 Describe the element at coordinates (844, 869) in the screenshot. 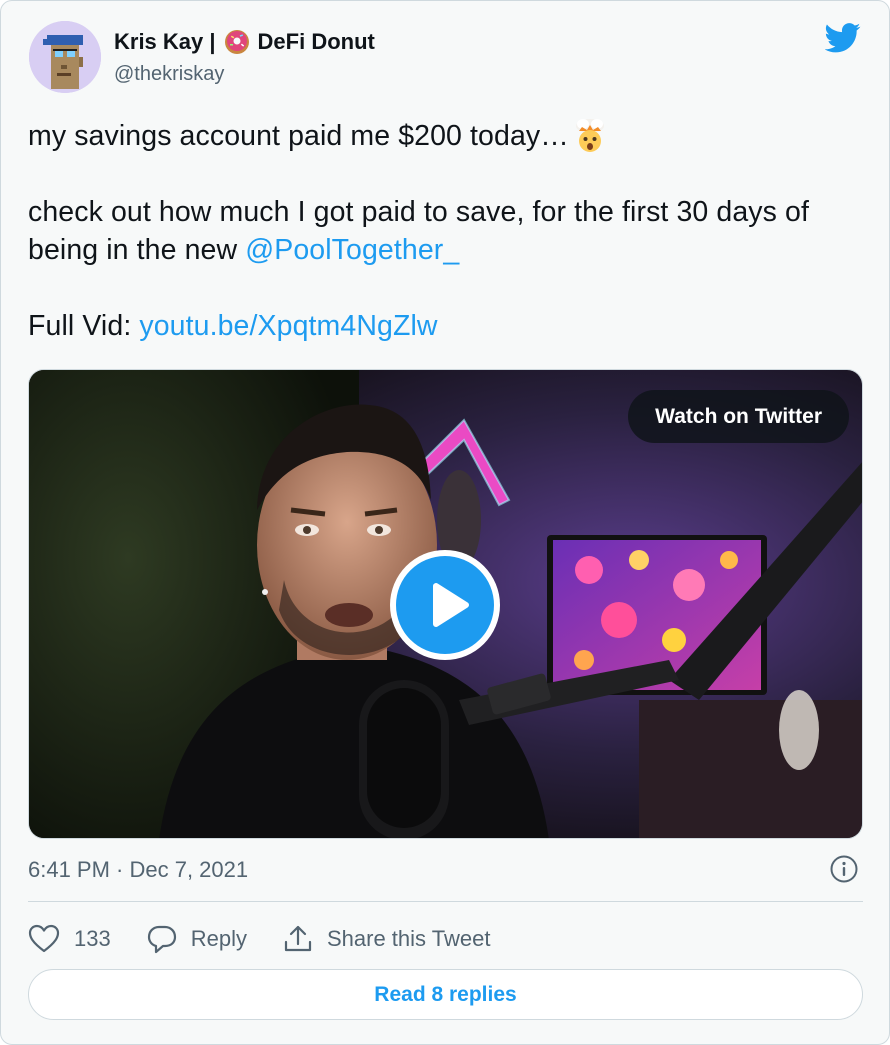

I see `info-icon` at that location.